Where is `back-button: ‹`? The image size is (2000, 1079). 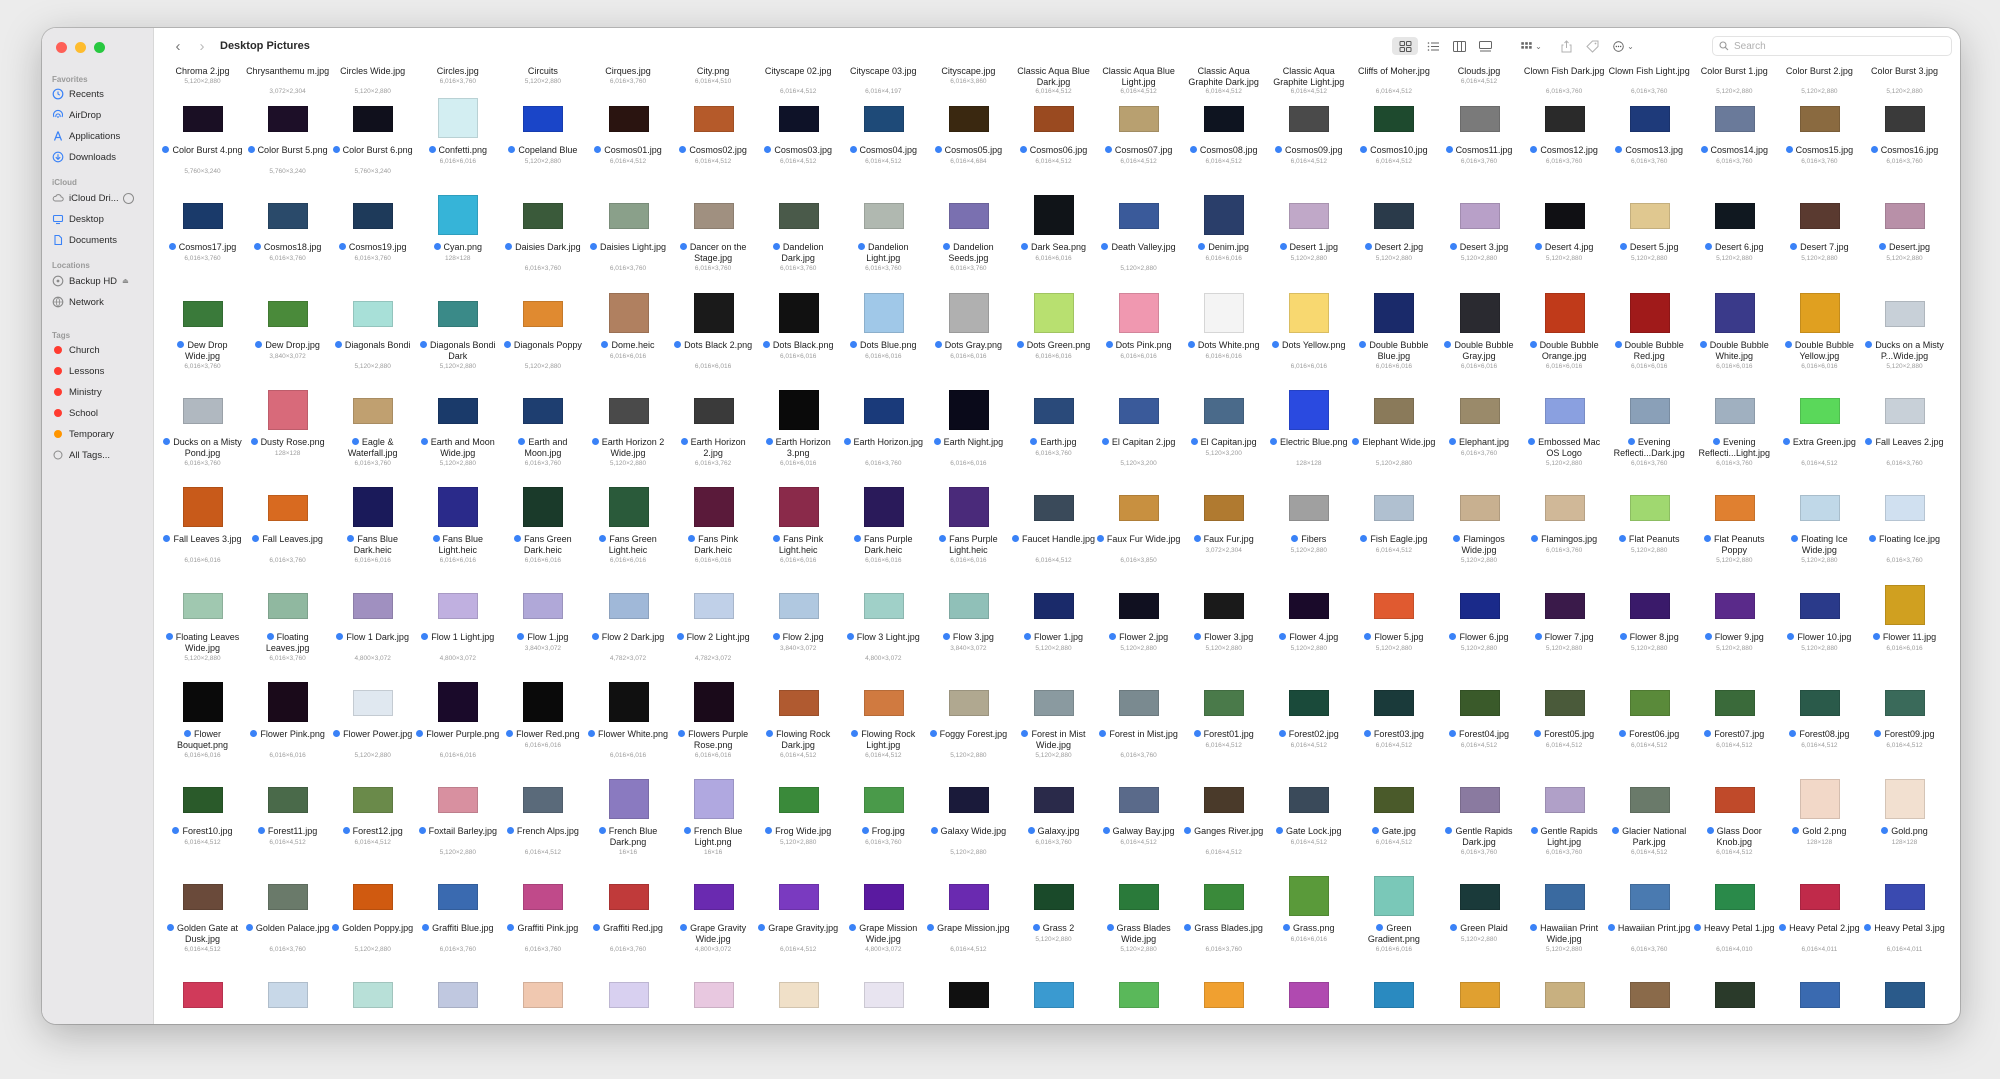 back-button: ‹ is located at coordinates (178, 46).